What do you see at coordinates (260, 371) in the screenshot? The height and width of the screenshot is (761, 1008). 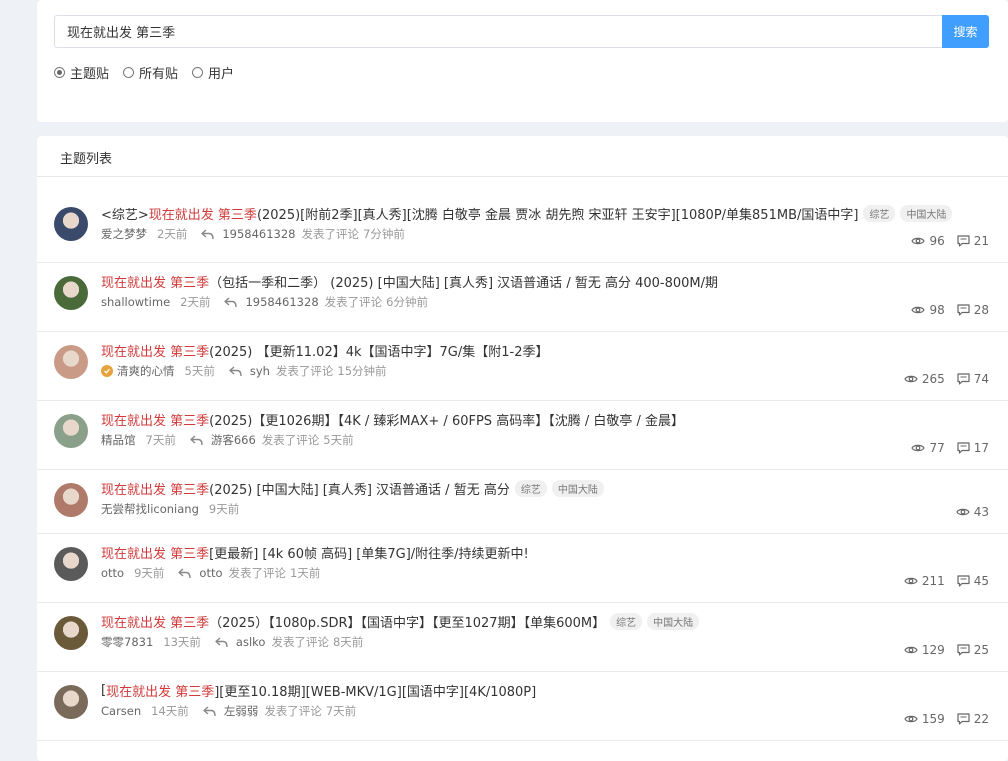 I see `last-replier: syh` at bounding box center [260, 371].